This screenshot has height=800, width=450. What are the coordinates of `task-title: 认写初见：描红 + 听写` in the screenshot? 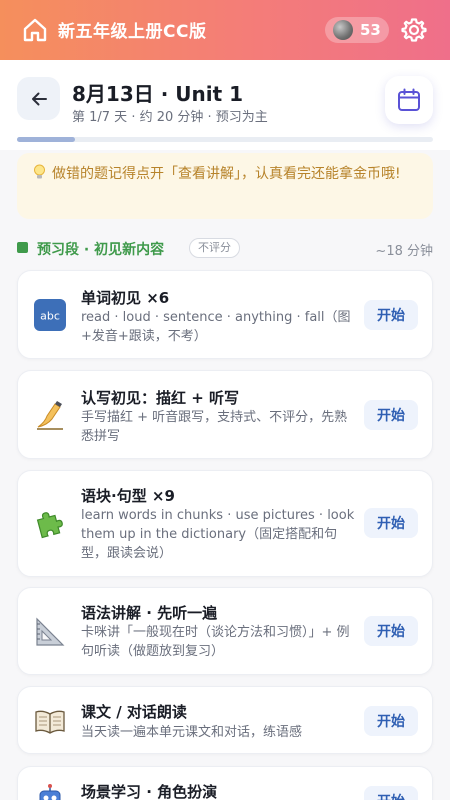 It's located at (160, 398).